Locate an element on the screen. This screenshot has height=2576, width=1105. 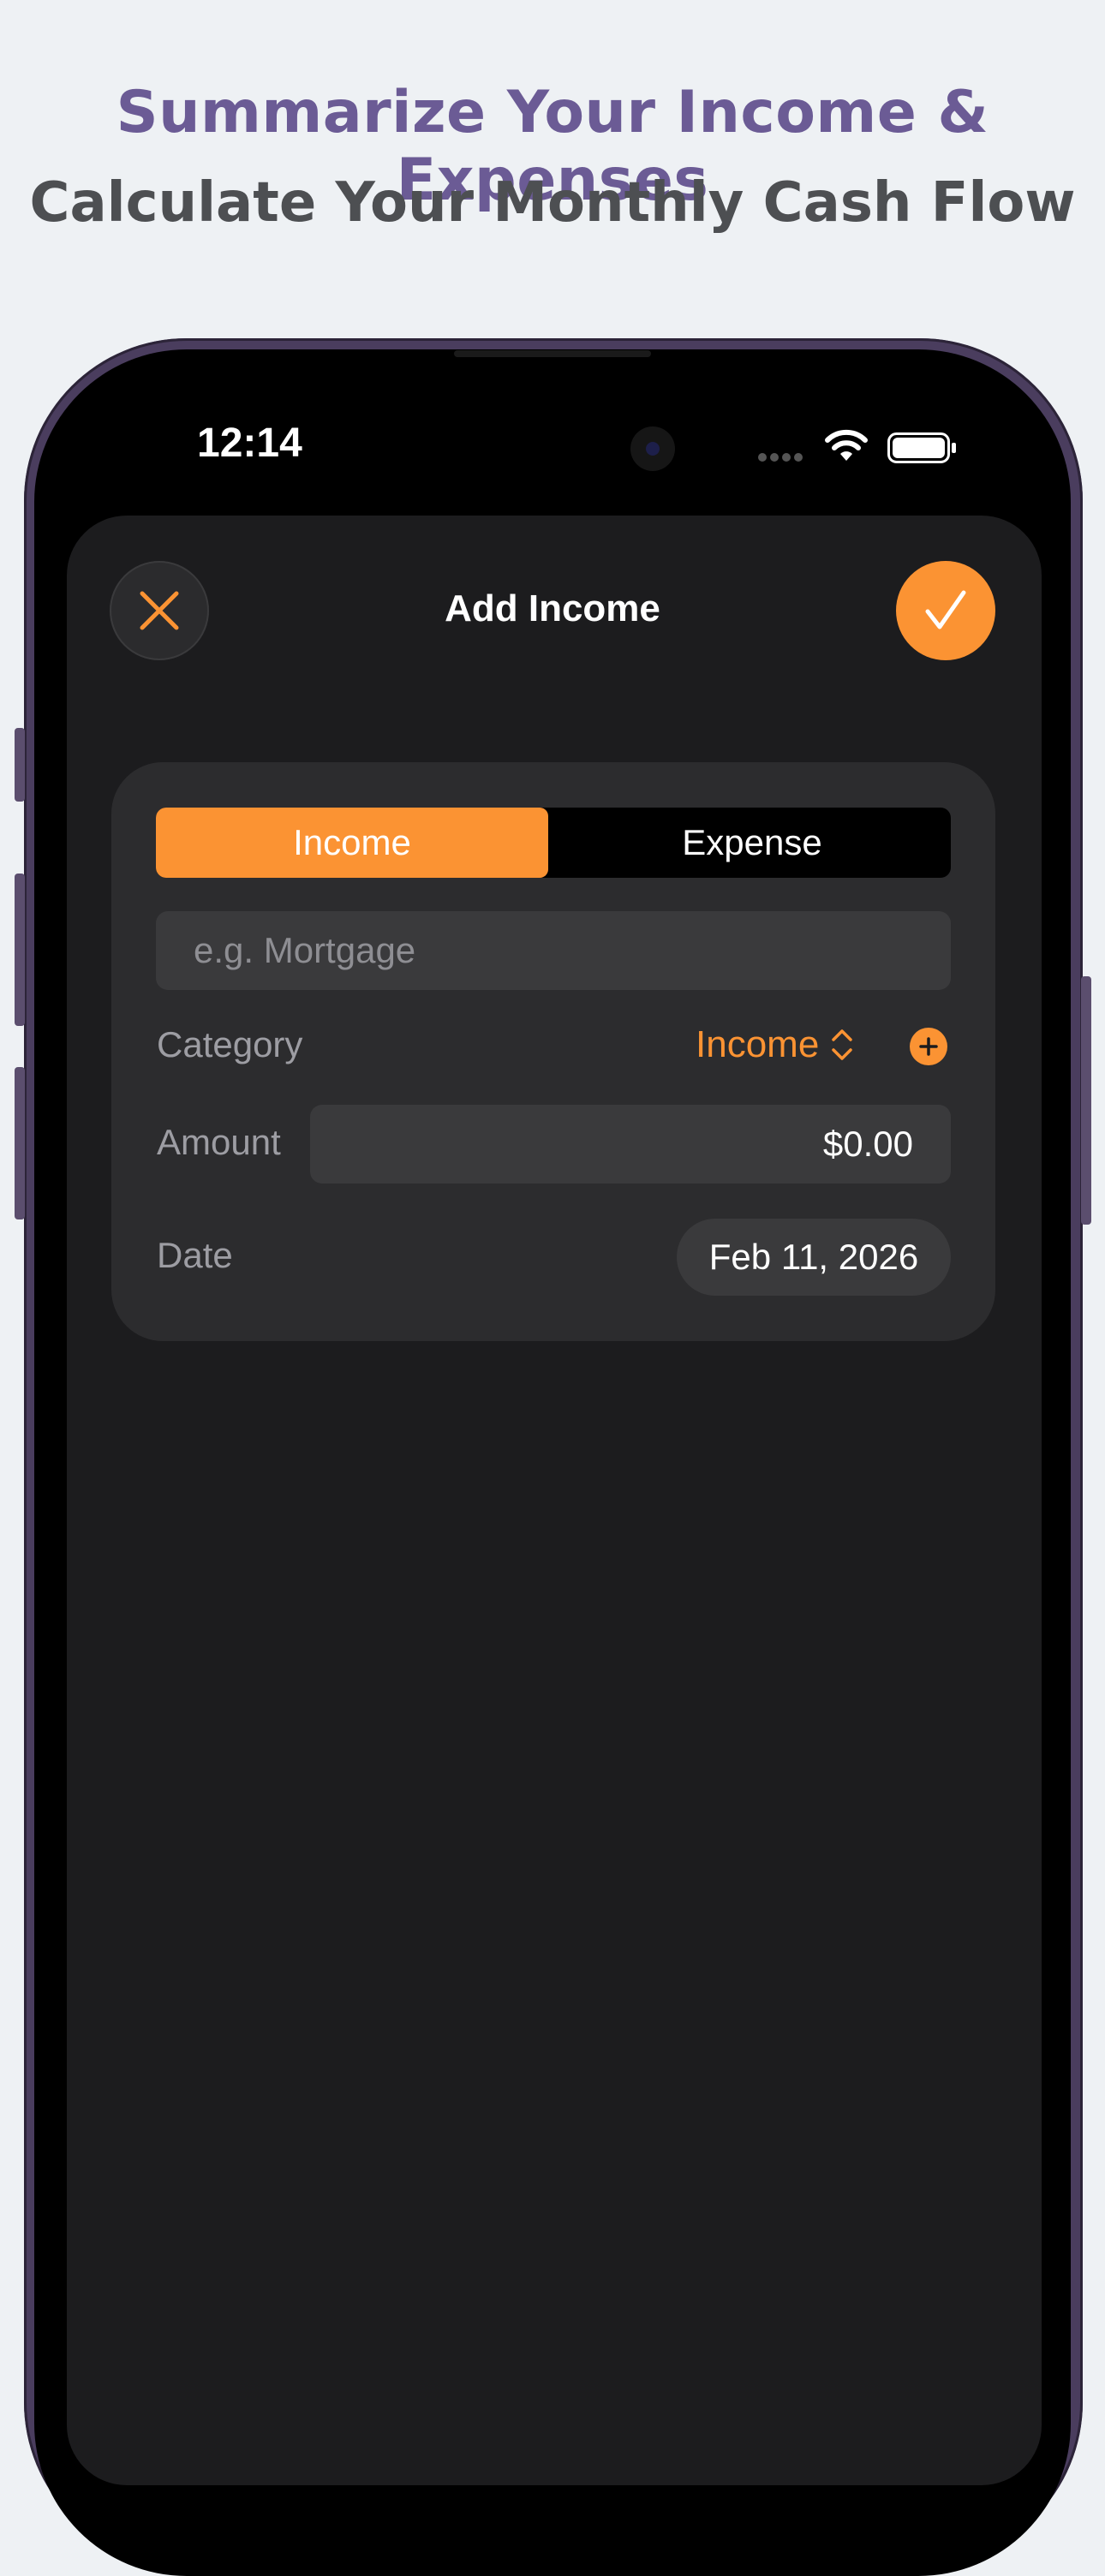
category-picker: Income is located at coordinates (775, 1044).